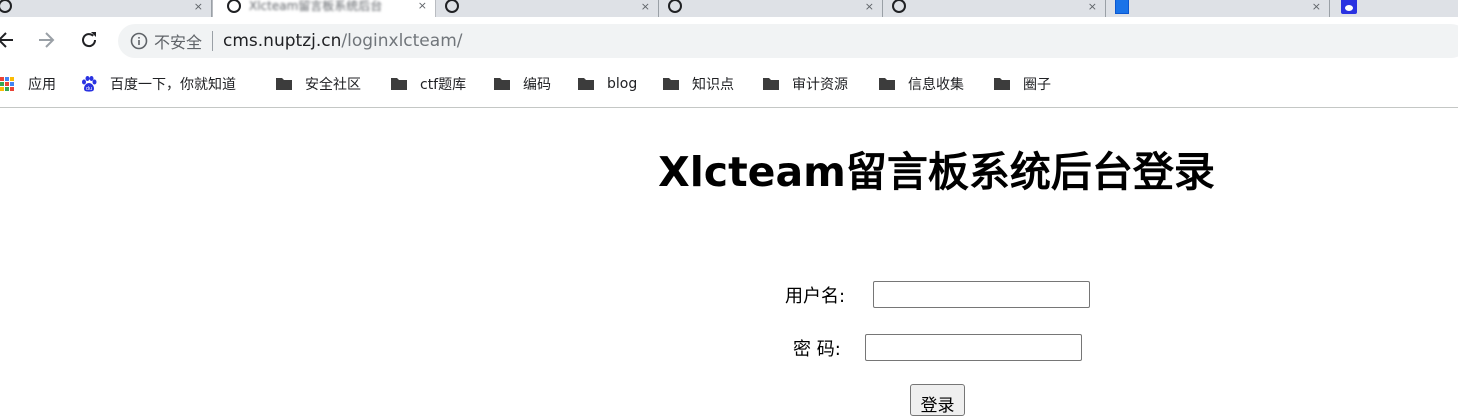 The image size is (1458, 416). Describe the element at coordinates (333, 85) in the screenshot. I see `bookmark-label: 安全社区` at that location.